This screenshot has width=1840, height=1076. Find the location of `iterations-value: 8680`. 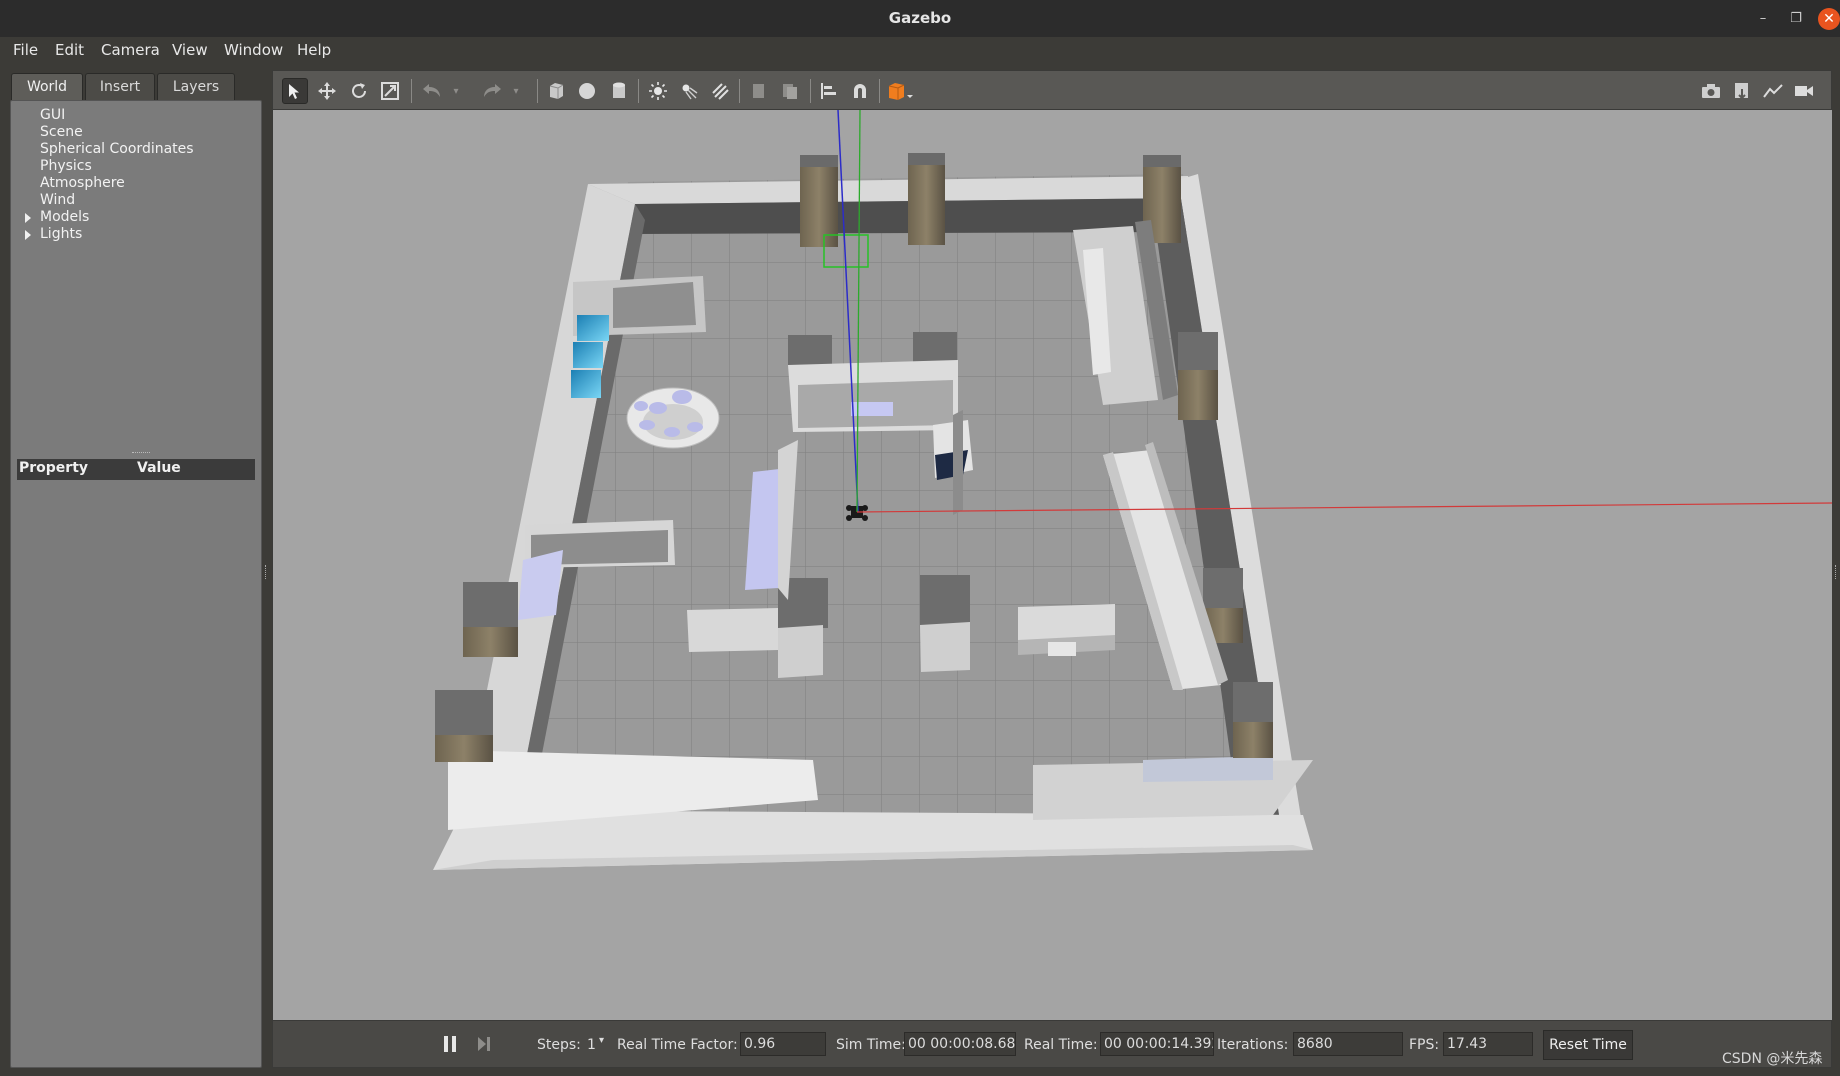

iterations-value: 8680 is located at coordinates (1348, 1044).